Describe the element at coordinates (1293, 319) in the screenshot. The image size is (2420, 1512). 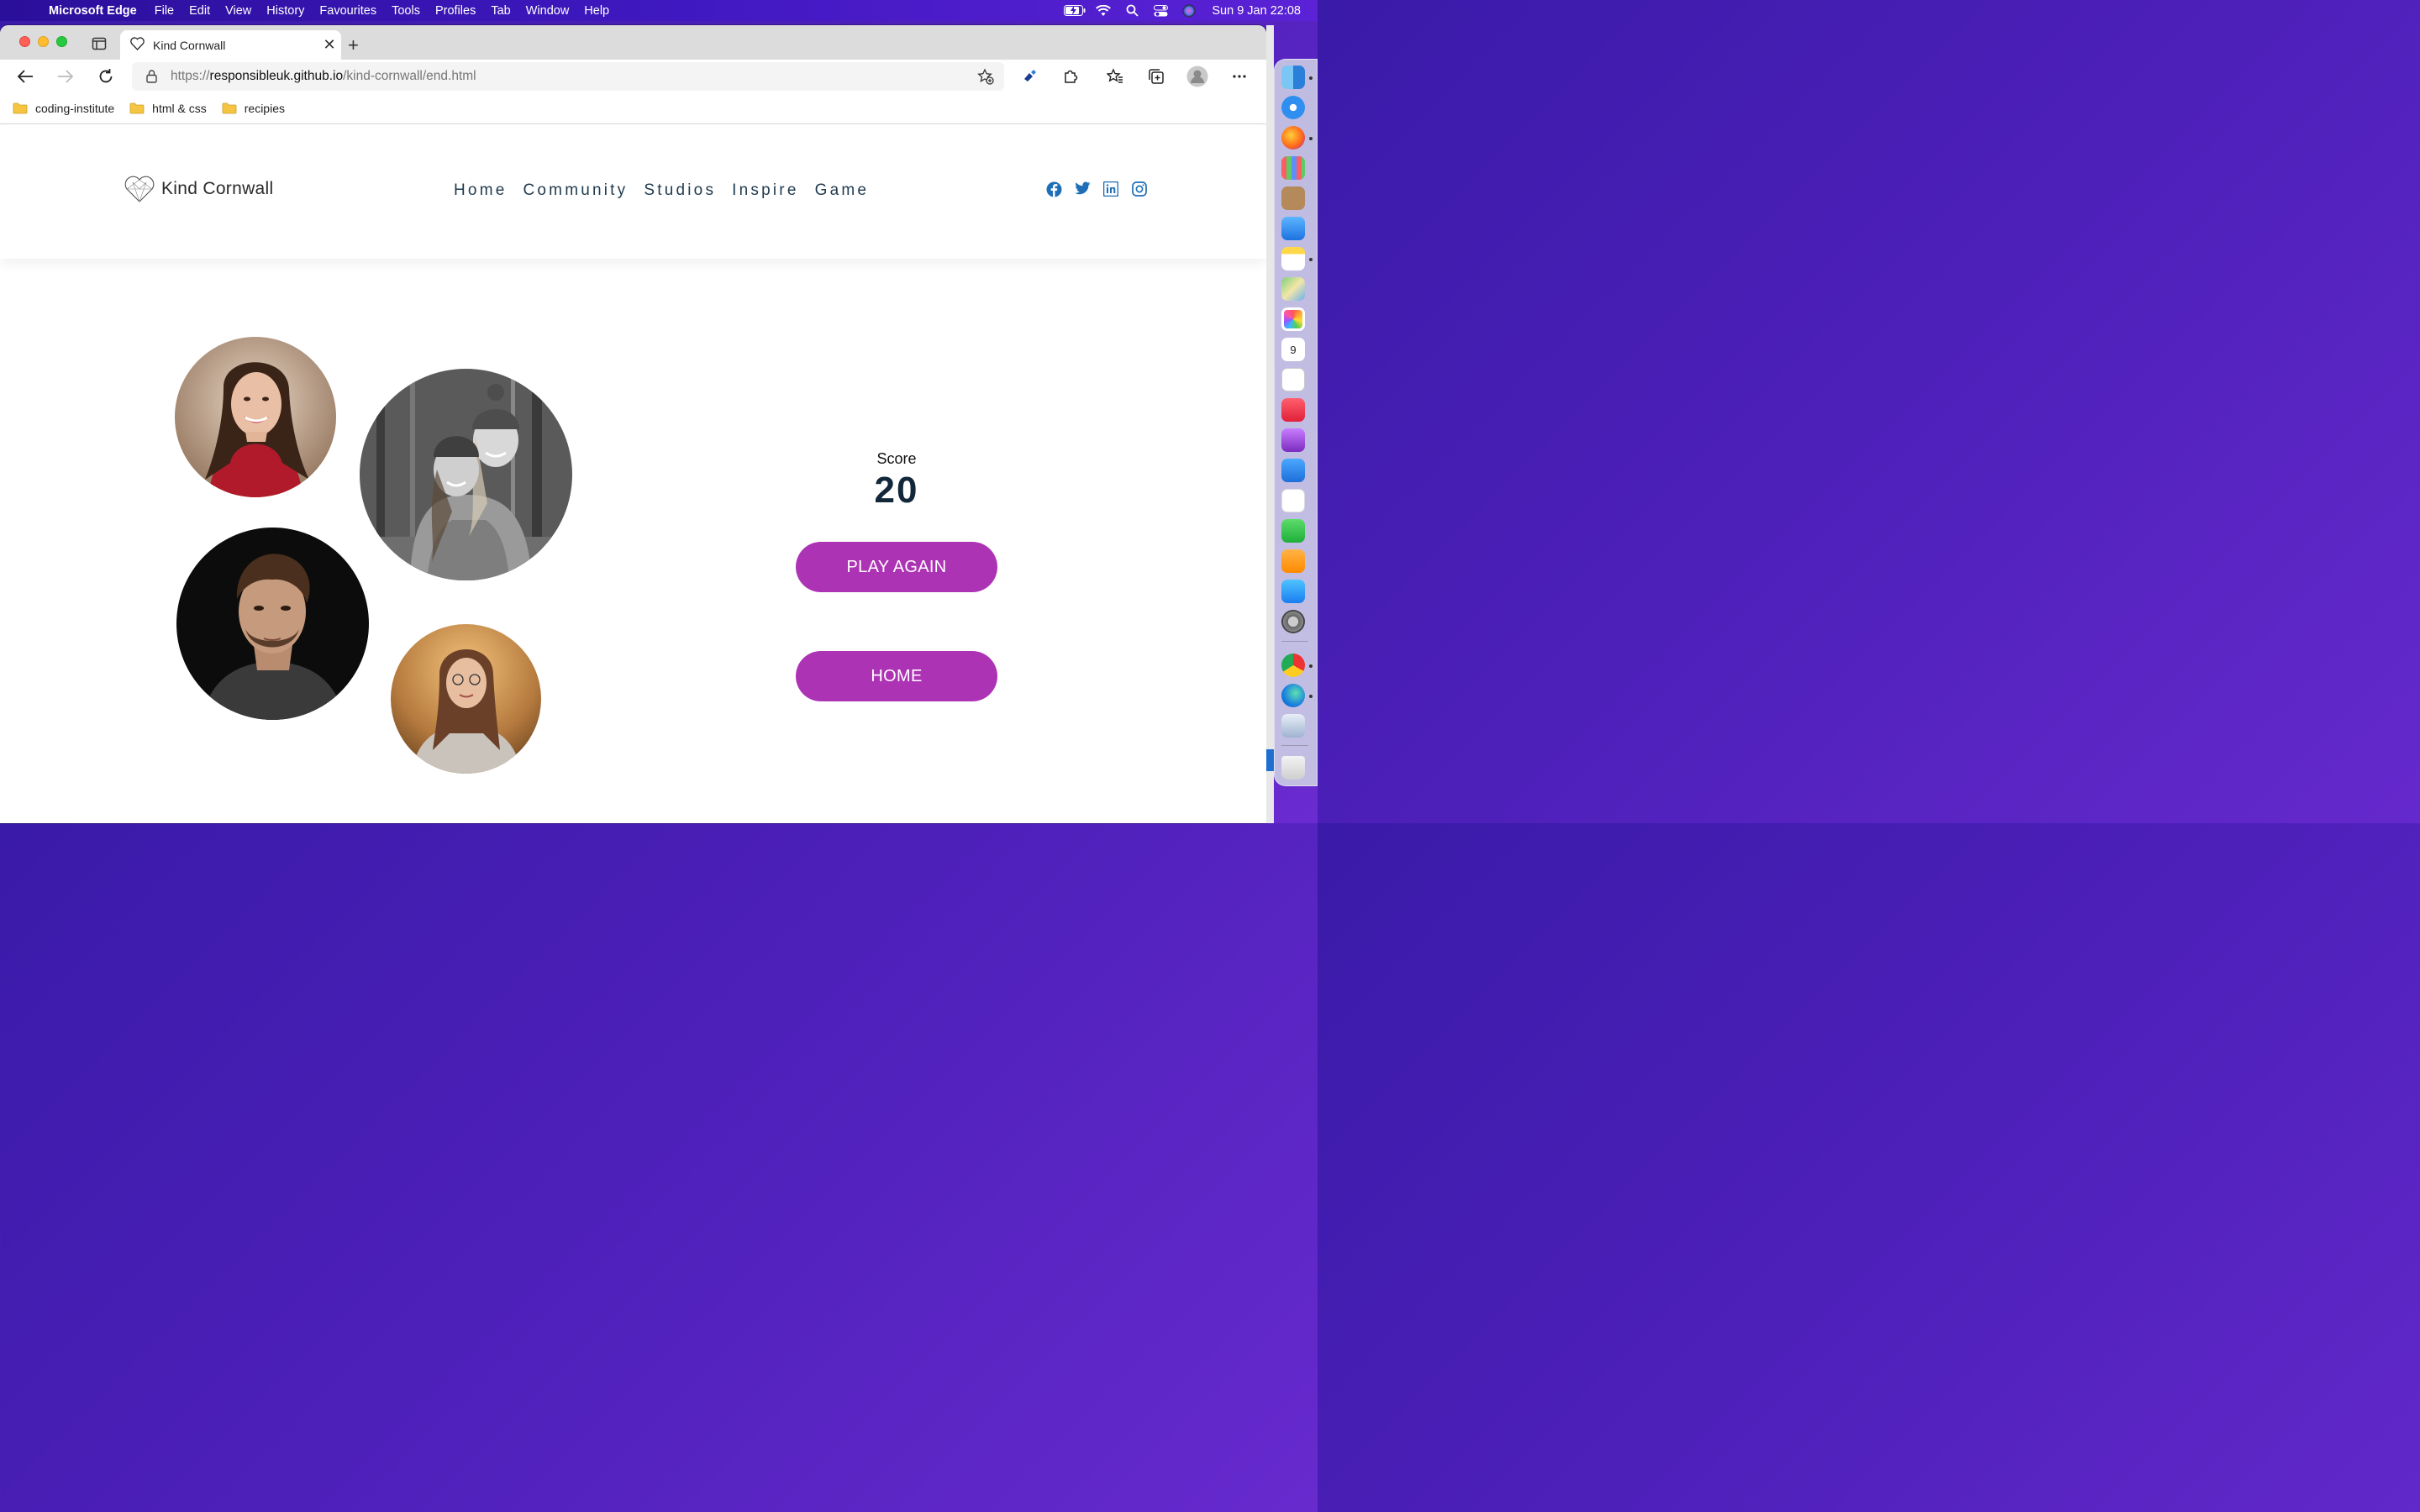
I see `photos-icon` at that location.